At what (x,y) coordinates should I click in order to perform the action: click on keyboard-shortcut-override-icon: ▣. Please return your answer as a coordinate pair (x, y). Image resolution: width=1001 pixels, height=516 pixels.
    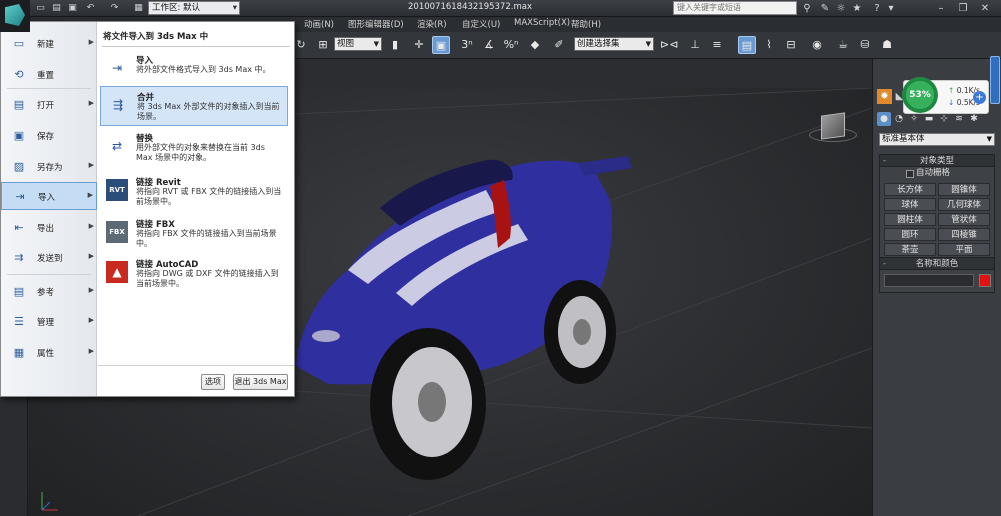
    Looking at the image, I should click on (441, 45).